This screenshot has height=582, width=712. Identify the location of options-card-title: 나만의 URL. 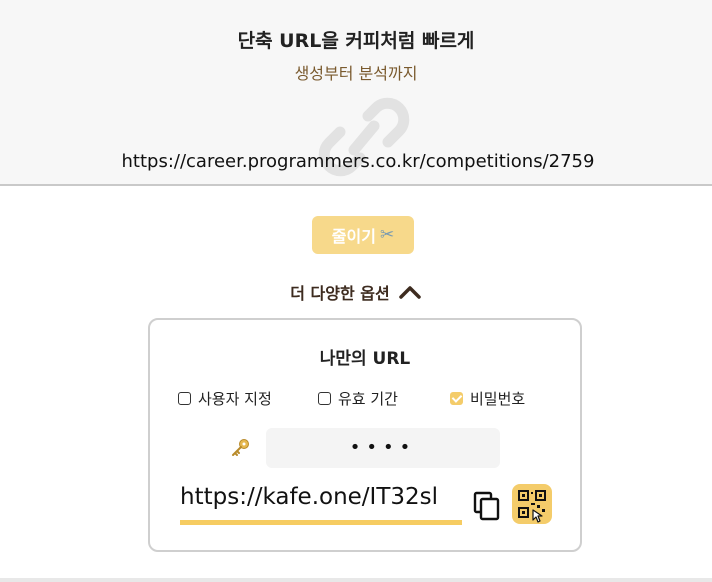
(365, 359).